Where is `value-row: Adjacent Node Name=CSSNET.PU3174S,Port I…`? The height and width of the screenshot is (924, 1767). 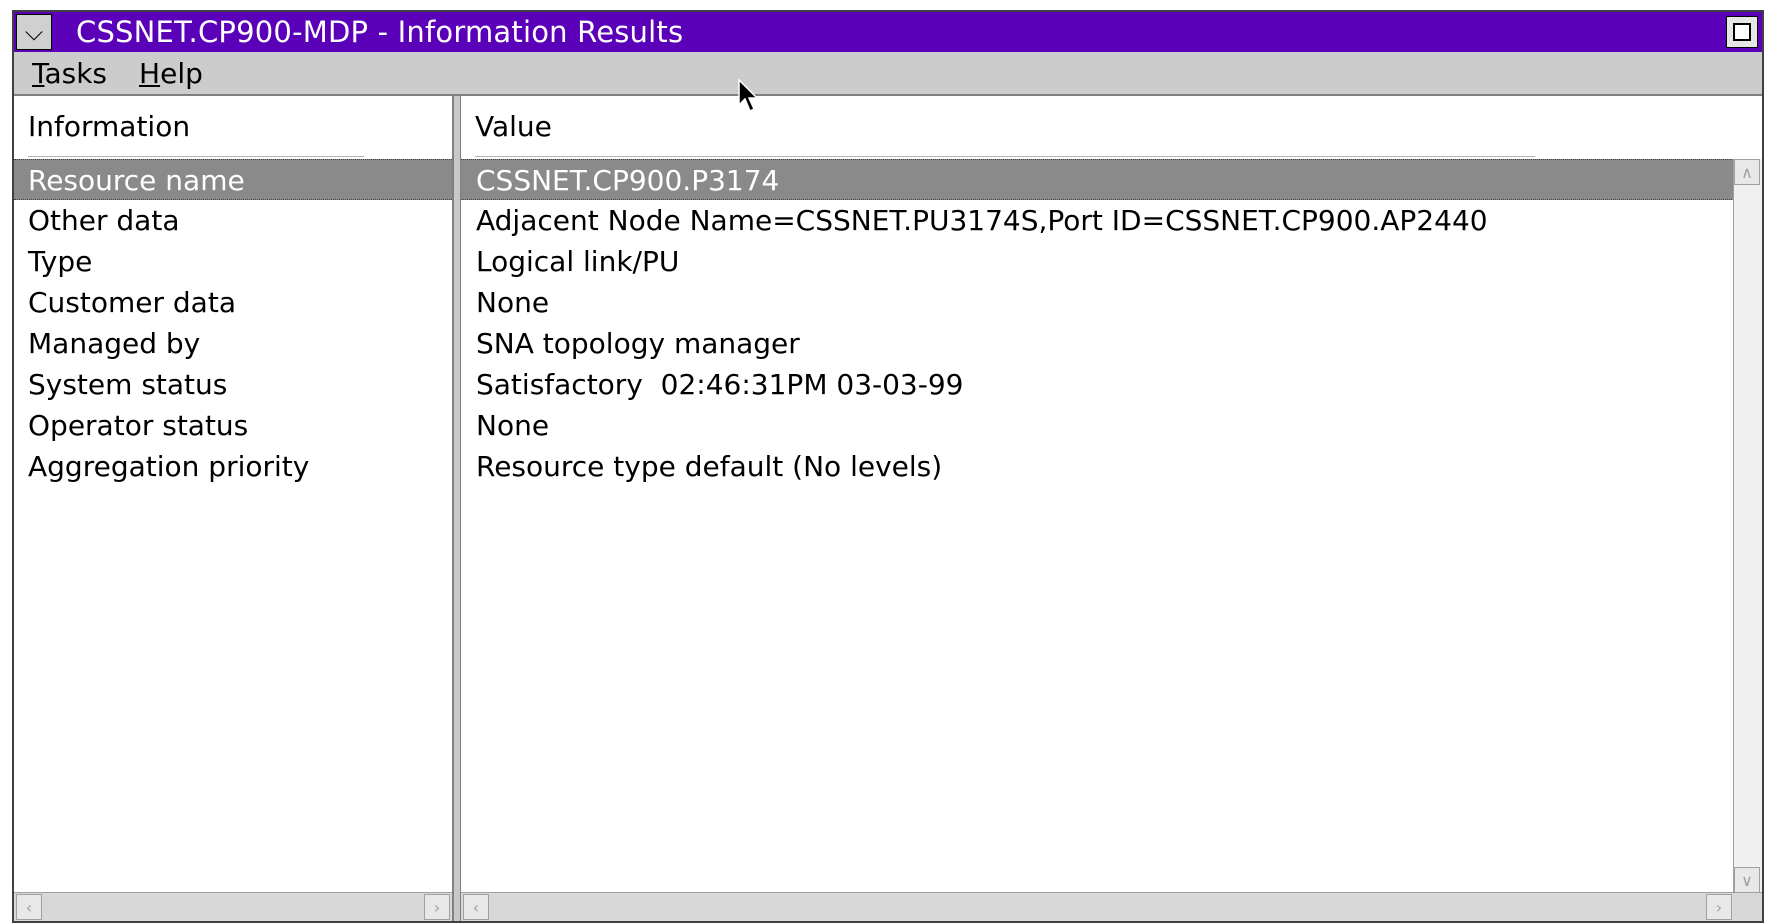
value-row: Adjacent Node Name=CSSNET.PU3174S,Port I… is located at coordinates (1097, 220).